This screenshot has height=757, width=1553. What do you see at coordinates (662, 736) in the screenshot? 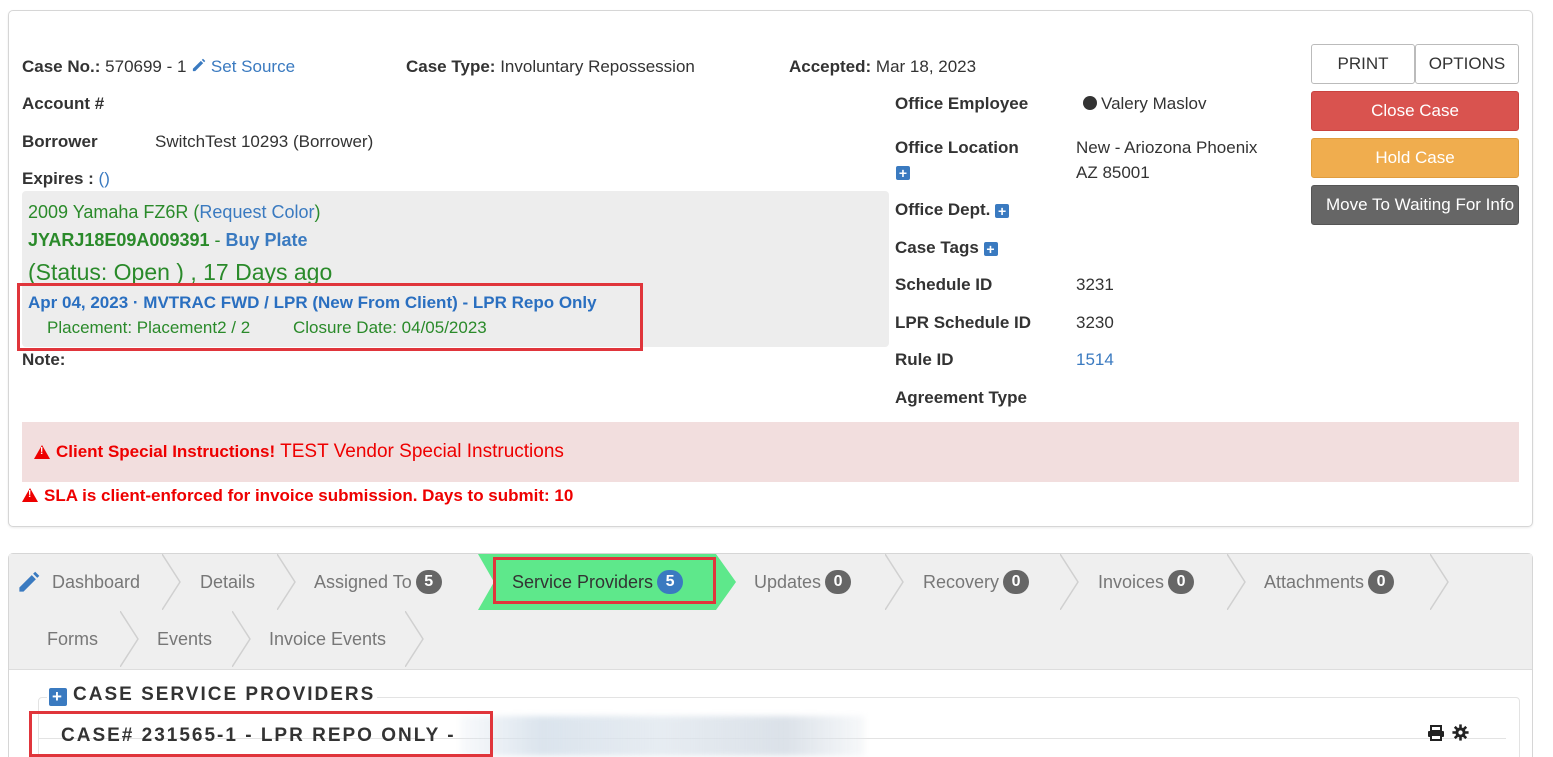
I see `redacted-text` at bounding box center [662, 736].